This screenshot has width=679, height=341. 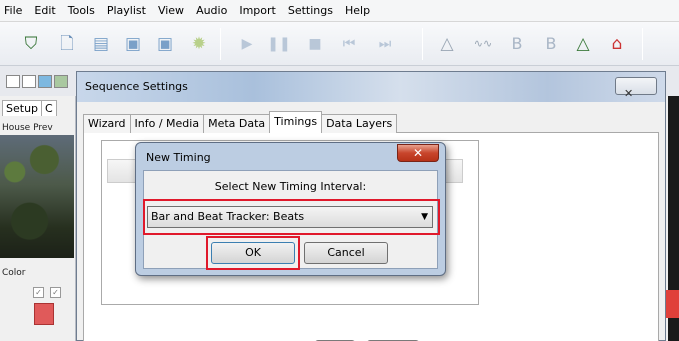 What do you see at coordinates (136, 86) in the screenshot?
I see `sequence-settings-title: Sequence Settings` at bounding box center [136, 86].